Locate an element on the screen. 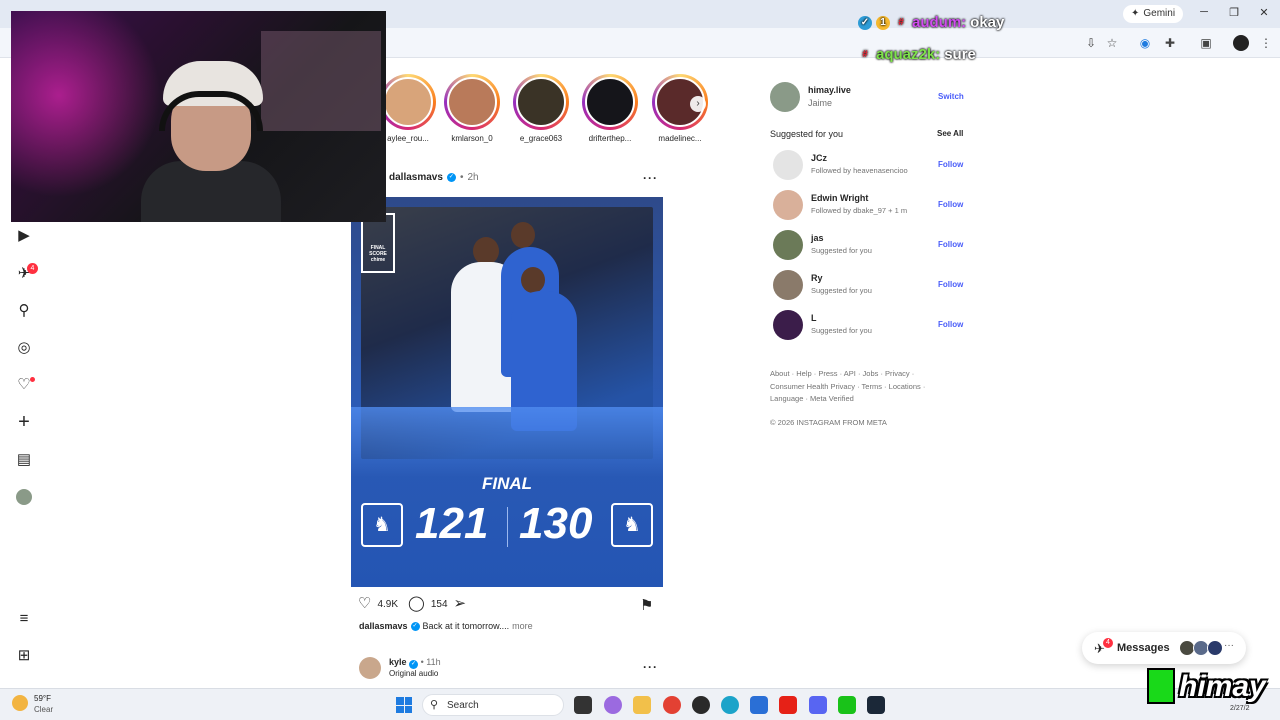  dashboard-icon: ▤ is located at coordinates (24, 460).